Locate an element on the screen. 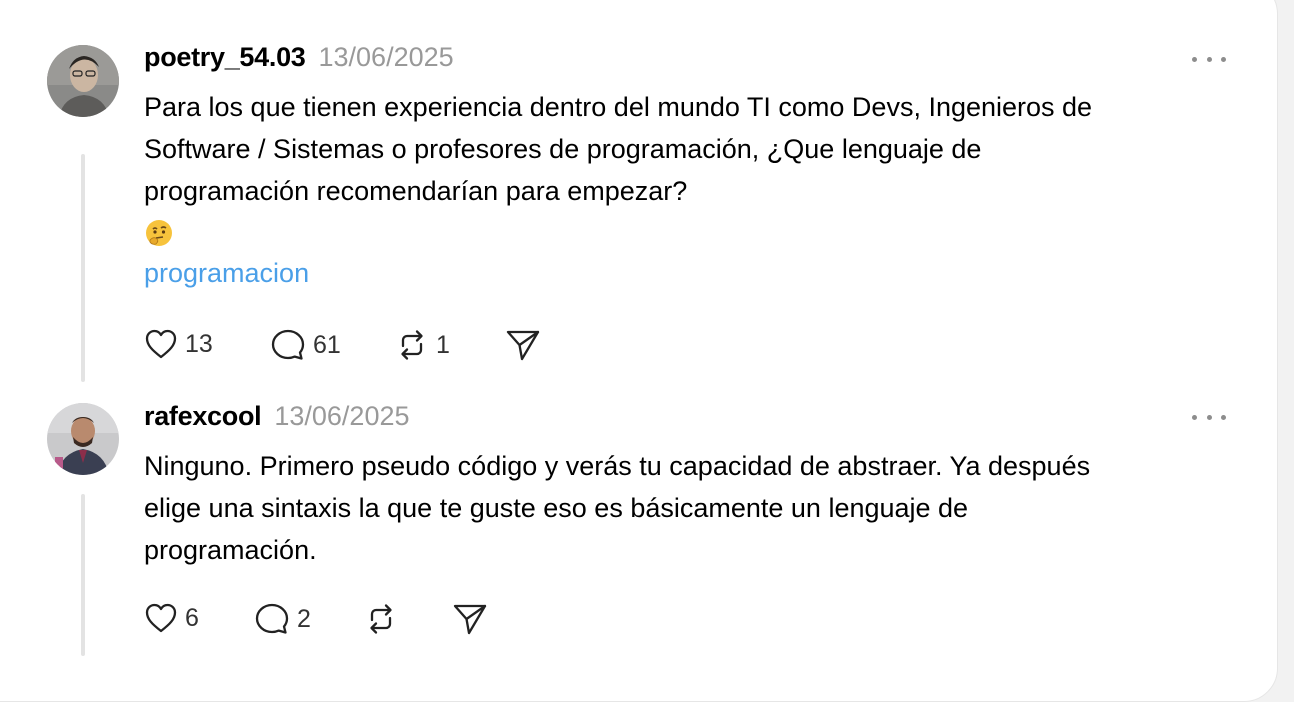 Image resolution: width=1294 pixels, height=702 pixels. thinking-face-emoji is located at coordinates (159, 233).